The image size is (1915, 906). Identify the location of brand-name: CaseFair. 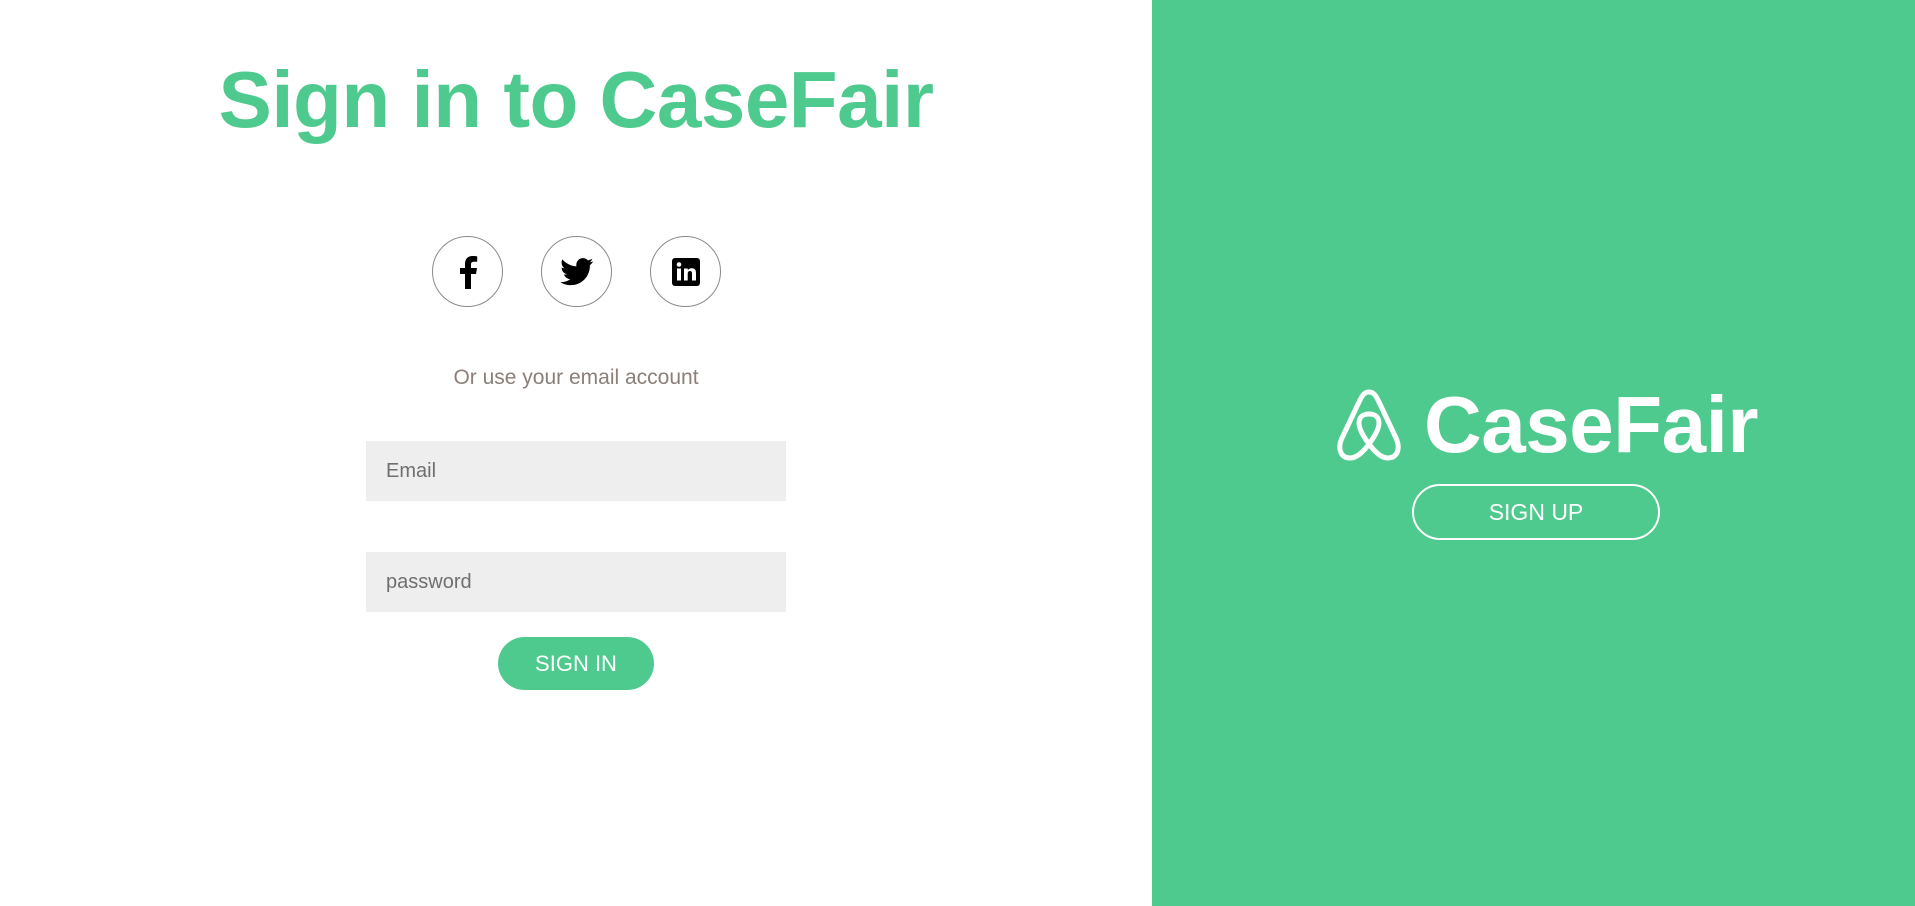
(1591, 424).